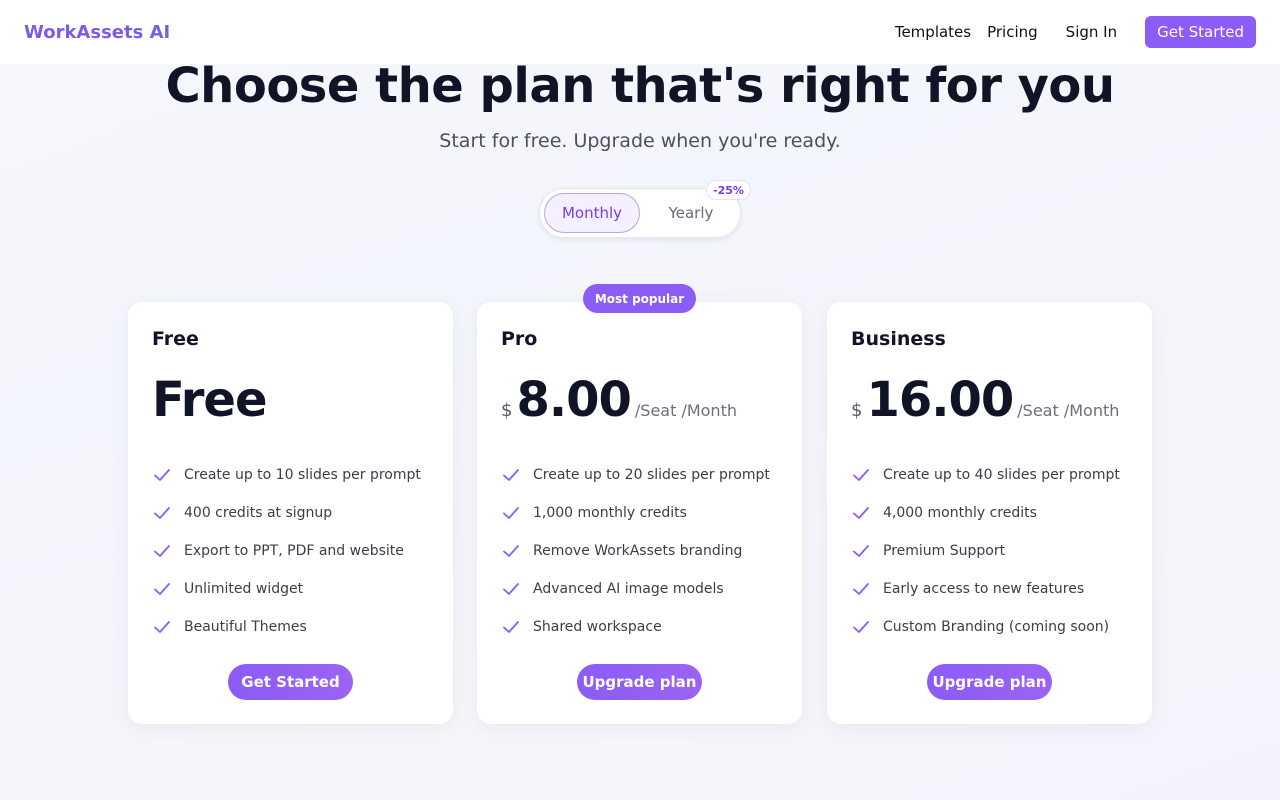 This screenshot has width=1280, height=800. Describe the element at coordinates (302, 475) in the screenshot. I see `feature-text: Create up to 10 slides per prompt` at that location.